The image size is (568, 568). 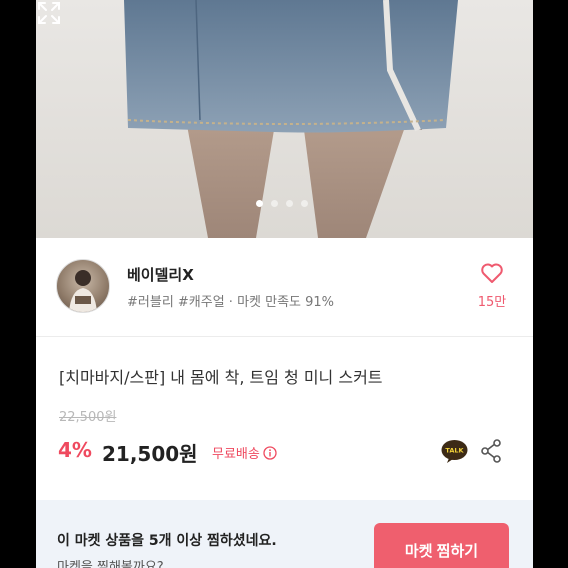 I want to click on seller-tags: #러블리 #캐주얼 · 마켓 만족도 91%, so click(x=231, y=302).